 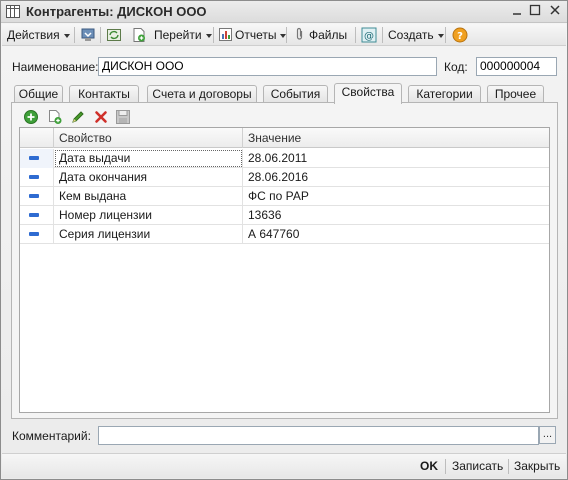 I want to click on table-row: Дата выдачи 28.06.2011, so click(x=284, y=158).